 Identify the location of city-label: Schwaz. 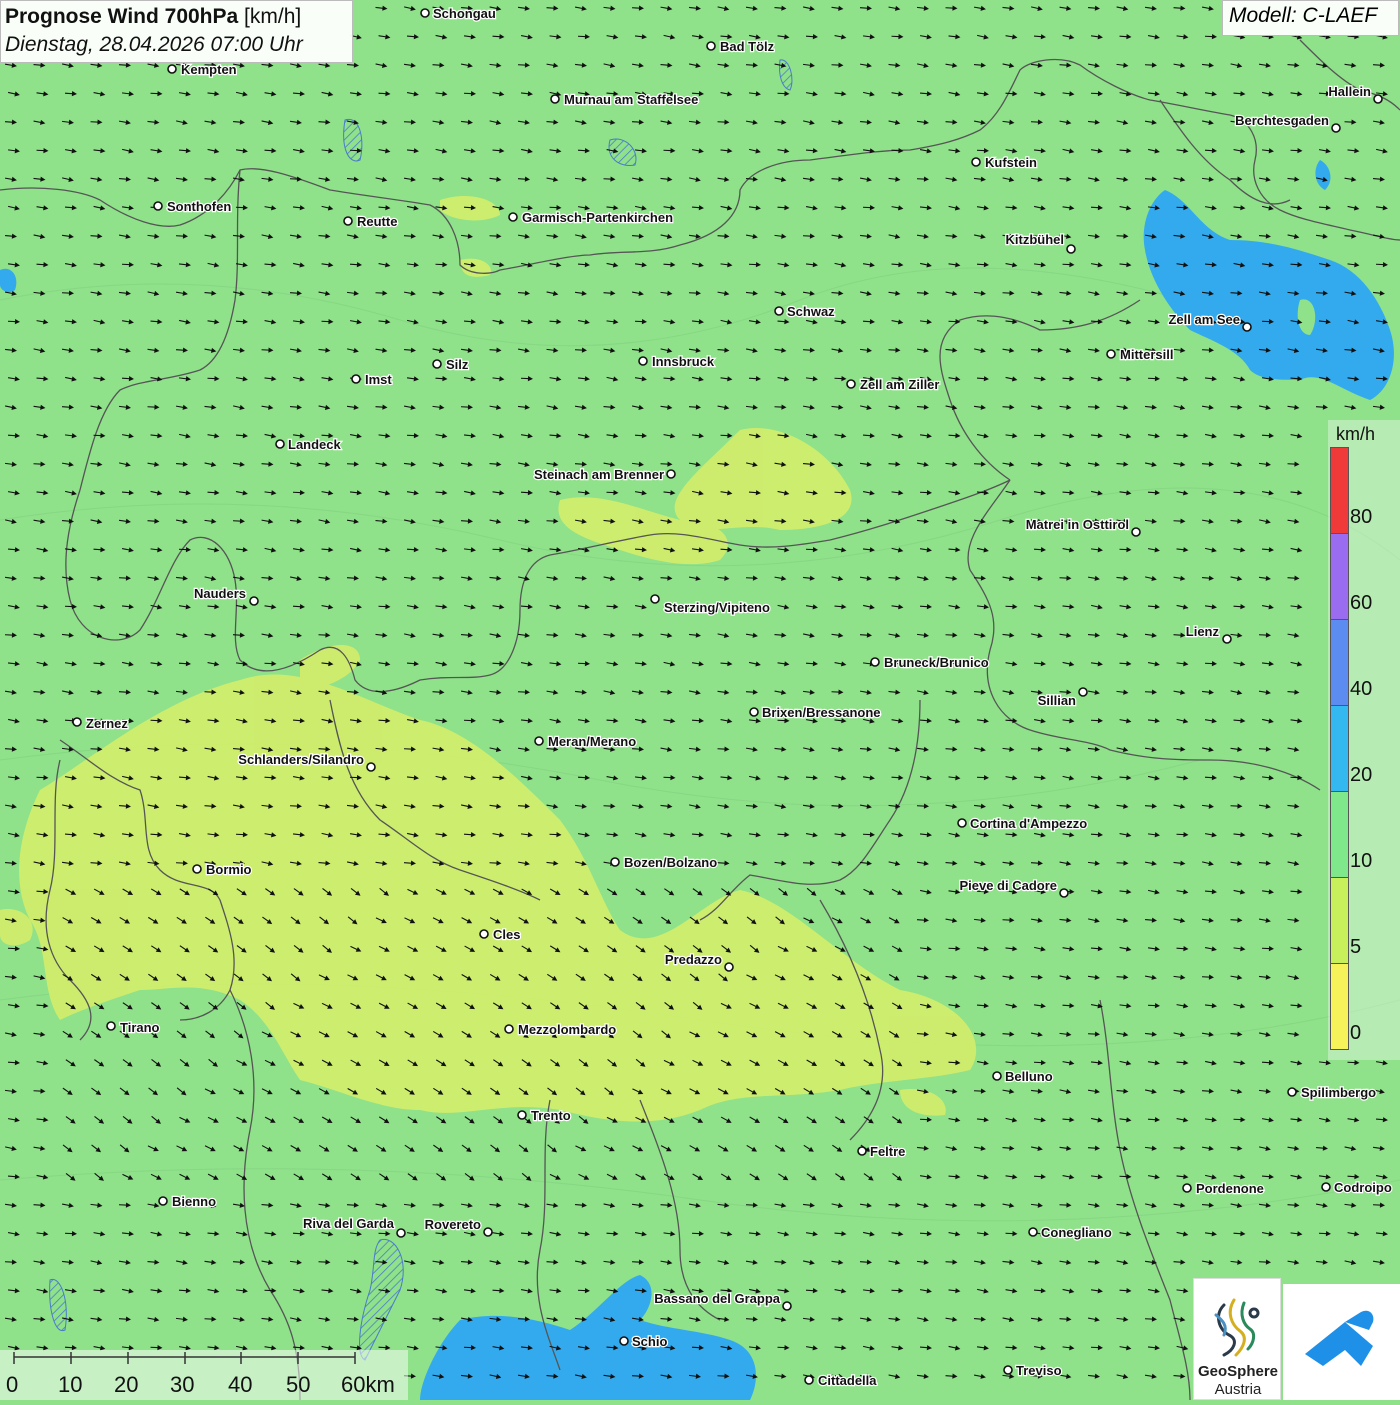
(811, 311).